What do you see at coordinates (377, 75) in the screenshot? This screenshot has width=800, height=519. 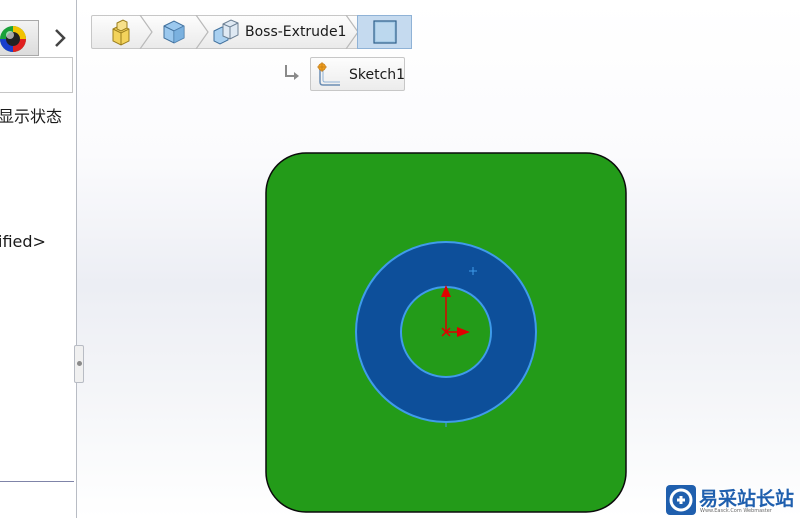 I see `sketch-label: Sketch1` at bounding box center [377, 75].